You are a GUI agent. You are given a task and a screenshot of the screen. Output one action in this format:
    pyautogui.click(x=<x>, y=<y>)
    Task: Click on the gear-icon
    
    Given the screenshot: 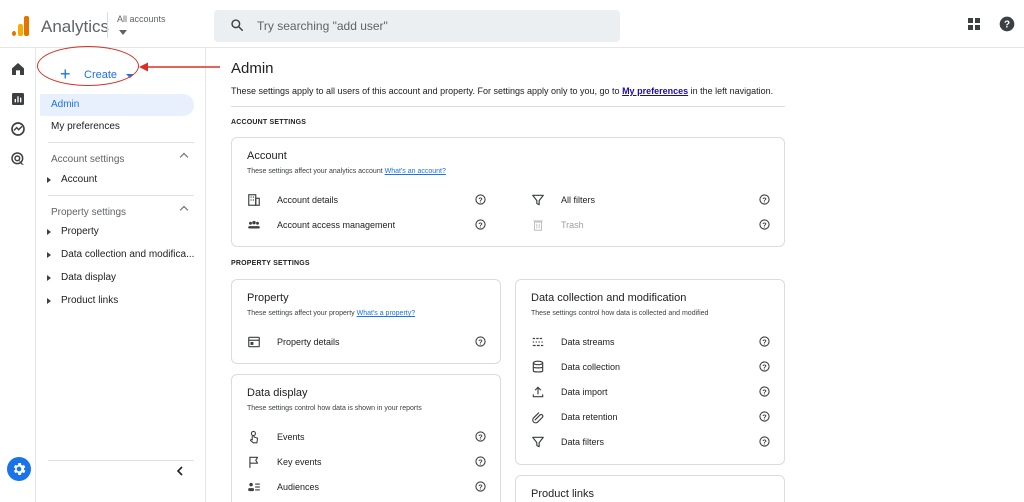 What is the action you would take?
    pyautogui.click(x=19, y=469)
    